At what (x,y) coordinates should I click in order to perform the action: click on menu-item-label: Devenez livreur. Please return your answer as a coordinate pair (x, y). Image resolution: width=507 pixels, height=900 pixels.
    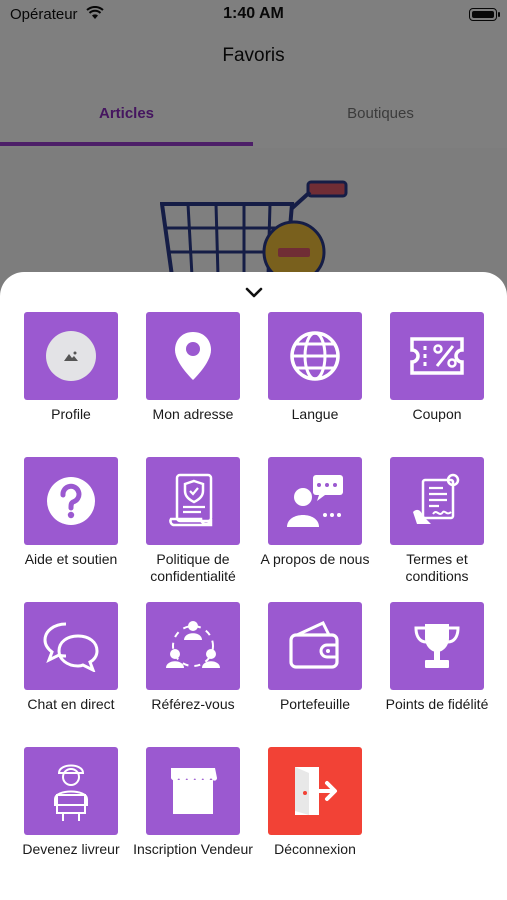
    Looking at the image, I should click on (71, 849).